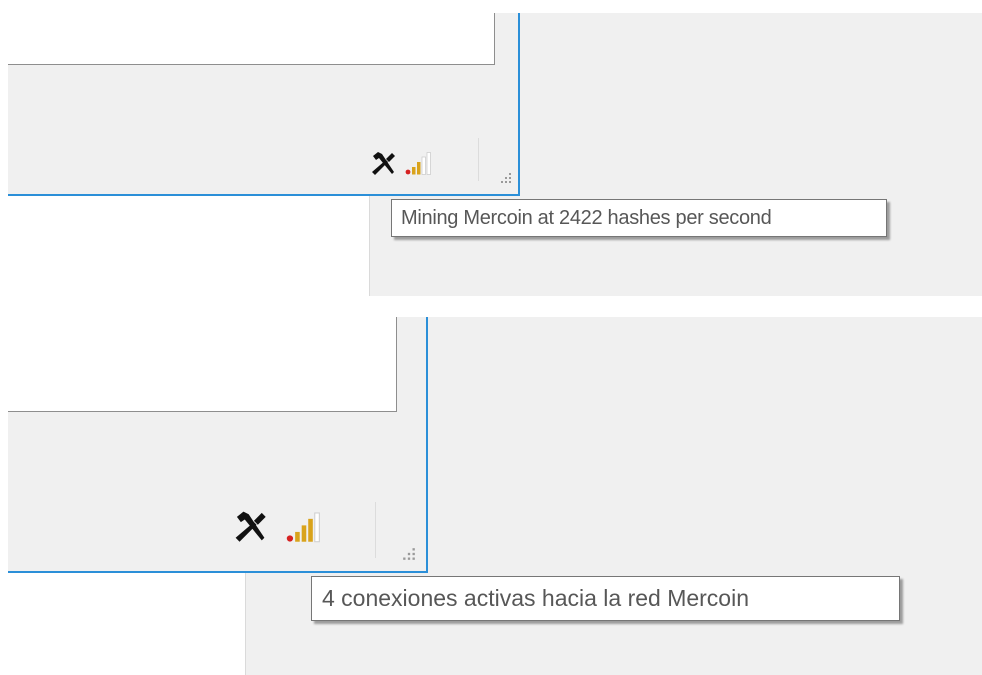  Describe the element at coordinates (245, 496) in the screenshot. I see `background-window-edge` at that location.